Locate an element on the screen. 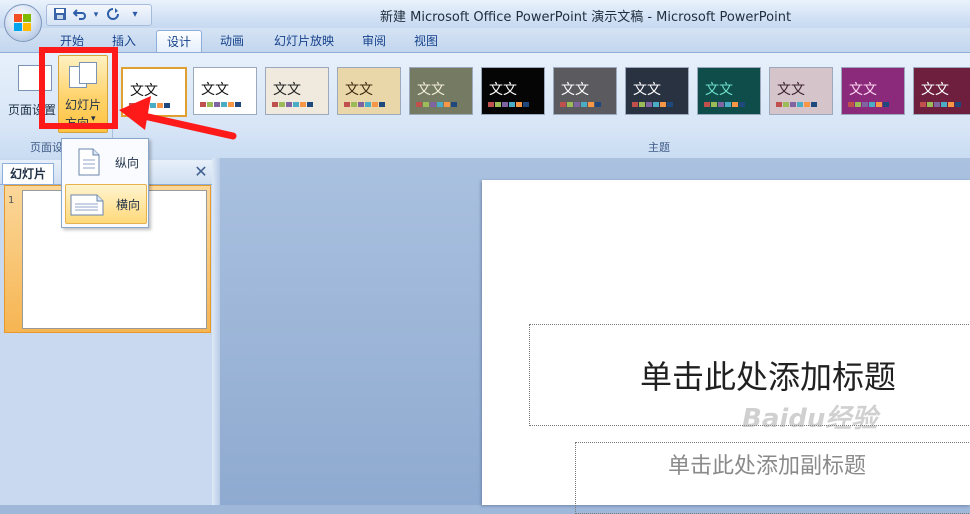  menu-item-landscape-label: 横向 is located at coordinates (128, 205).